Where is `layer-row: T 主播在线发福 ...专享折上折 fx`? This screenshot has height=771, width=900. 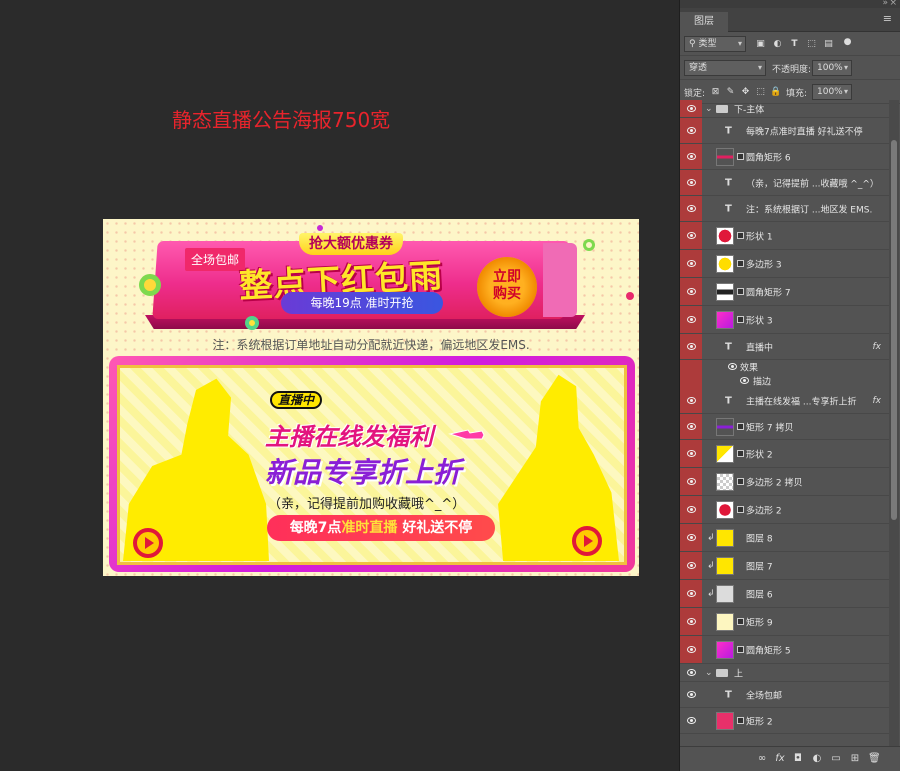
layer-row: T 主播在线发福 ...专享折上折 fx is located at coordinates (784, 401).